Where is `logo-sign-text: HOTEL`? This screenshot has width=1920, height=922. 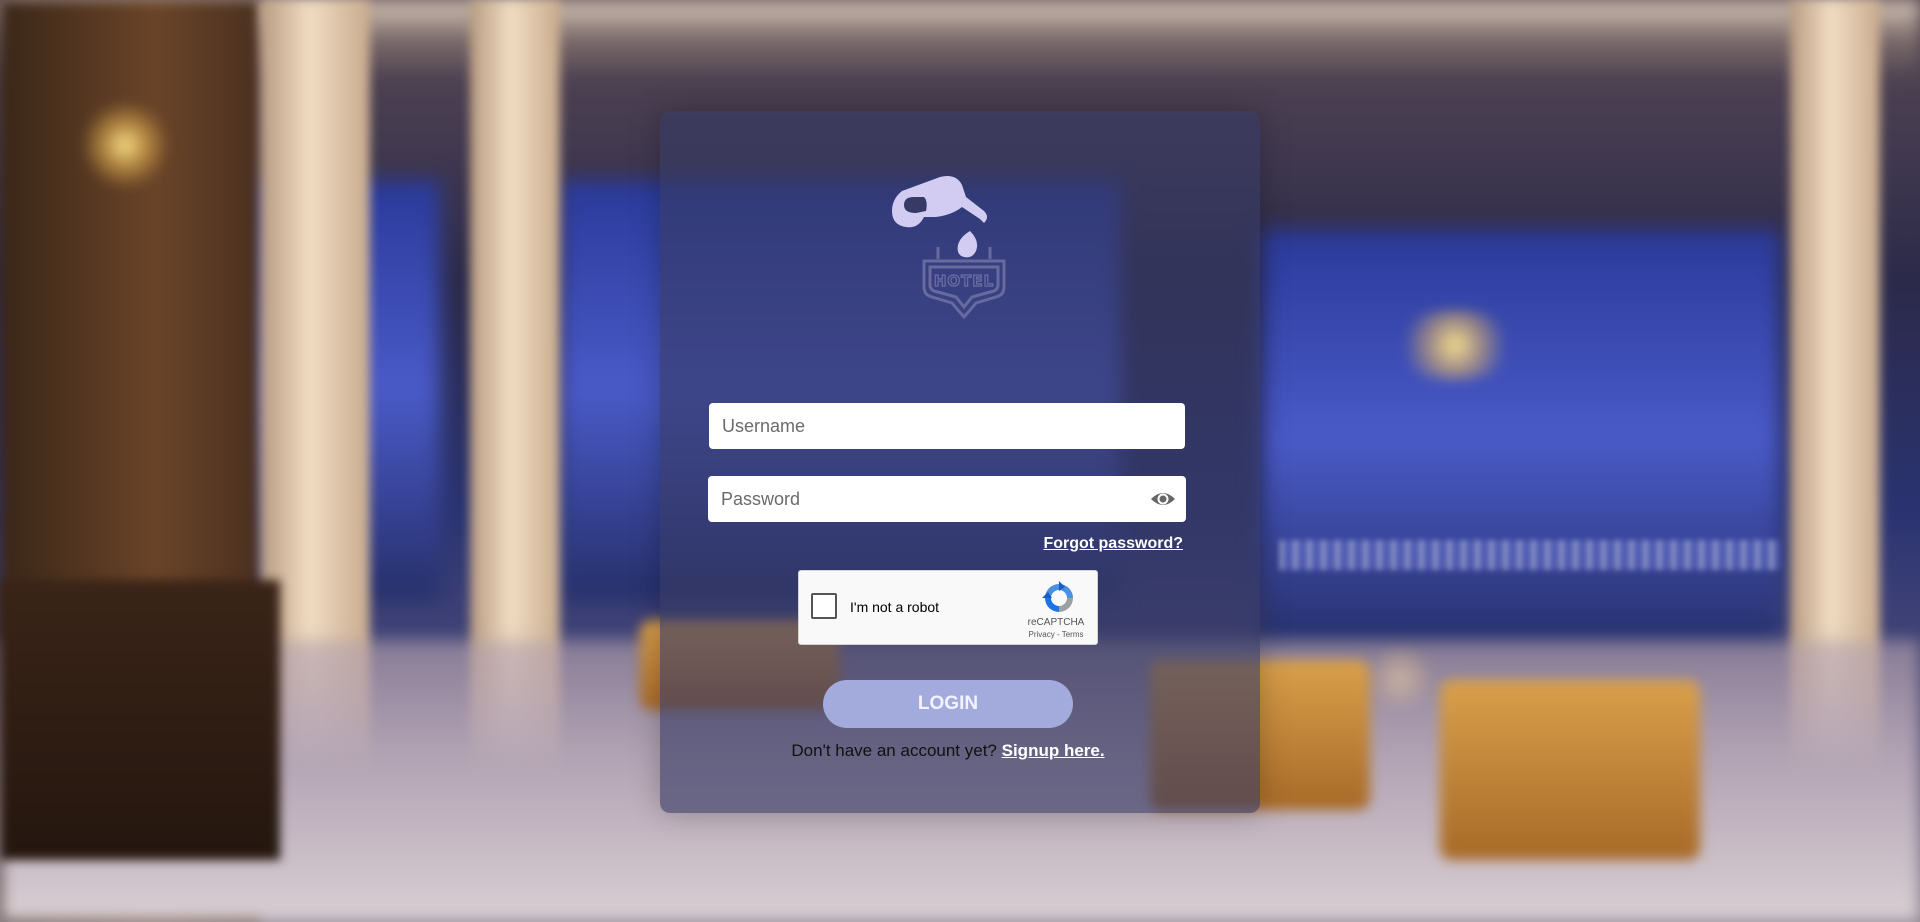 logo-sign-text: HOTEL is located at coordinates (964, 281).